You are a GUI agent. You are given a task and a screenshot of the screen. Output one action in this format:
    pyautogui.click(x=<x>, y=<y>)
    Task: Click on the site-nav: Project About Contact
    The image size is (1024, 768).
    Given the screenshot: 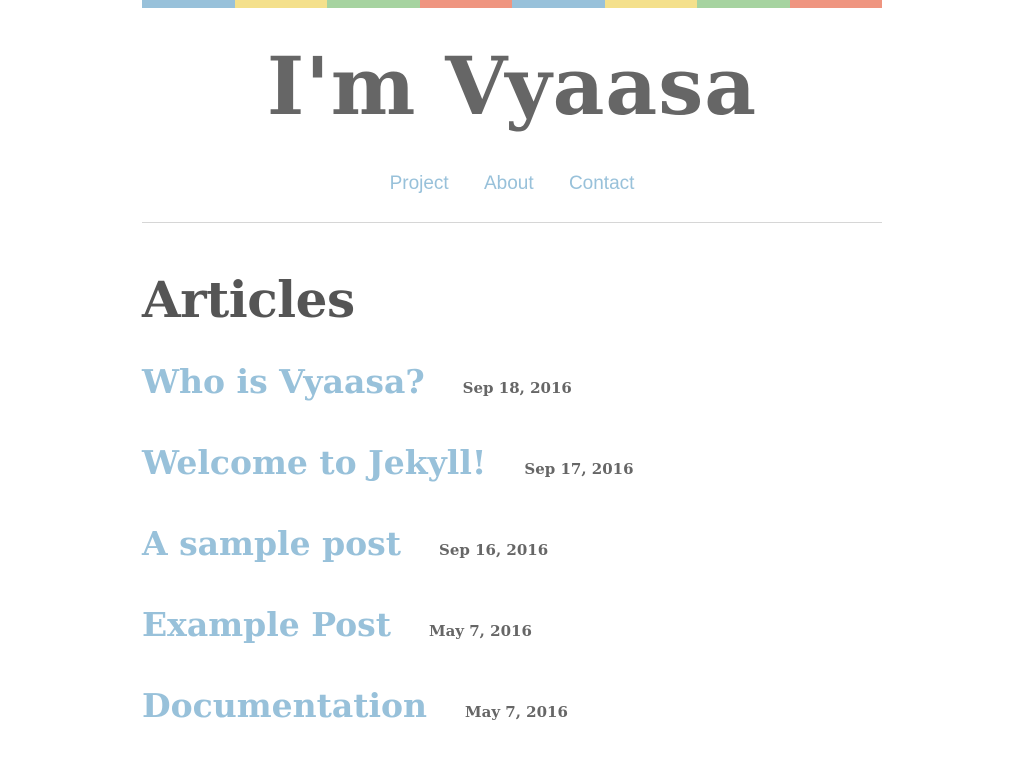 What is the action you would take?
    pyautogui.click(x=512, y=184)
    